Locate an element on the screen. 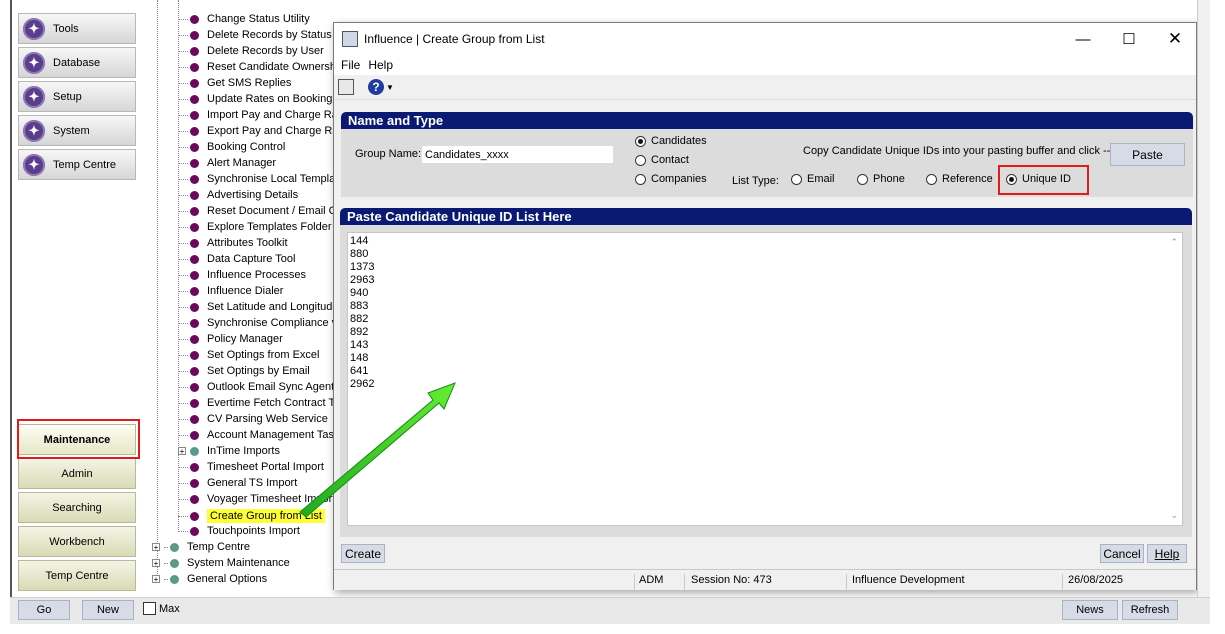 The height and width of the screenshot is (634, 1225). arrow-shaft is located at coordinates (377, 450).